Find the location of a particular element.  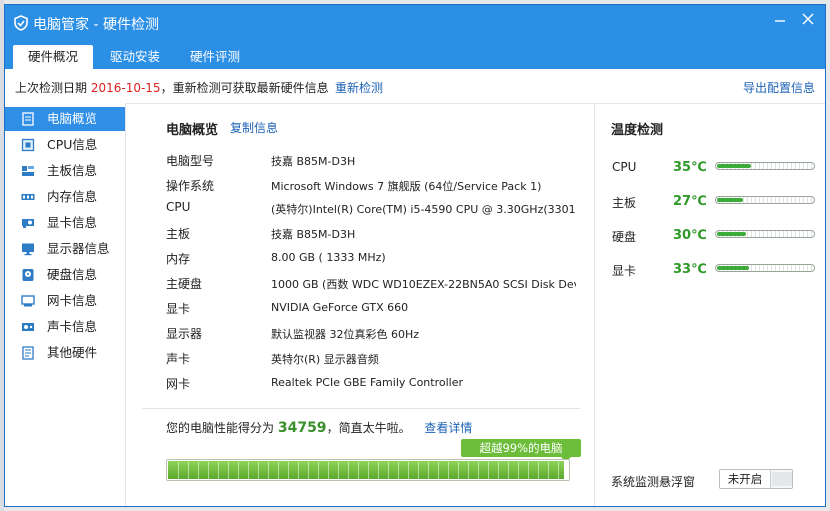

temp-label-cpu: CPU is located at coordinates (624, 167).